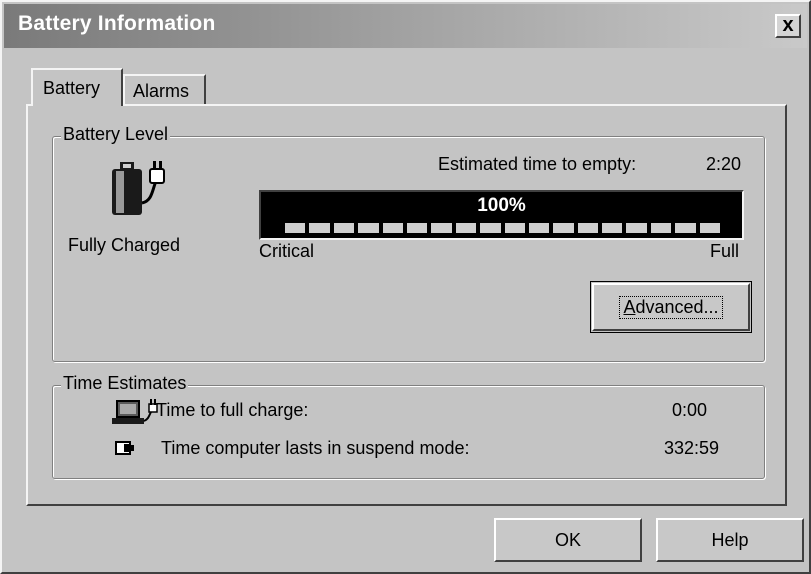 The width and height of the screenshot is (811, 574). What do you see at coordinates (287, 251) in the screenshot?
I see `critical-label: Critical` at bounding box center [287, 251].